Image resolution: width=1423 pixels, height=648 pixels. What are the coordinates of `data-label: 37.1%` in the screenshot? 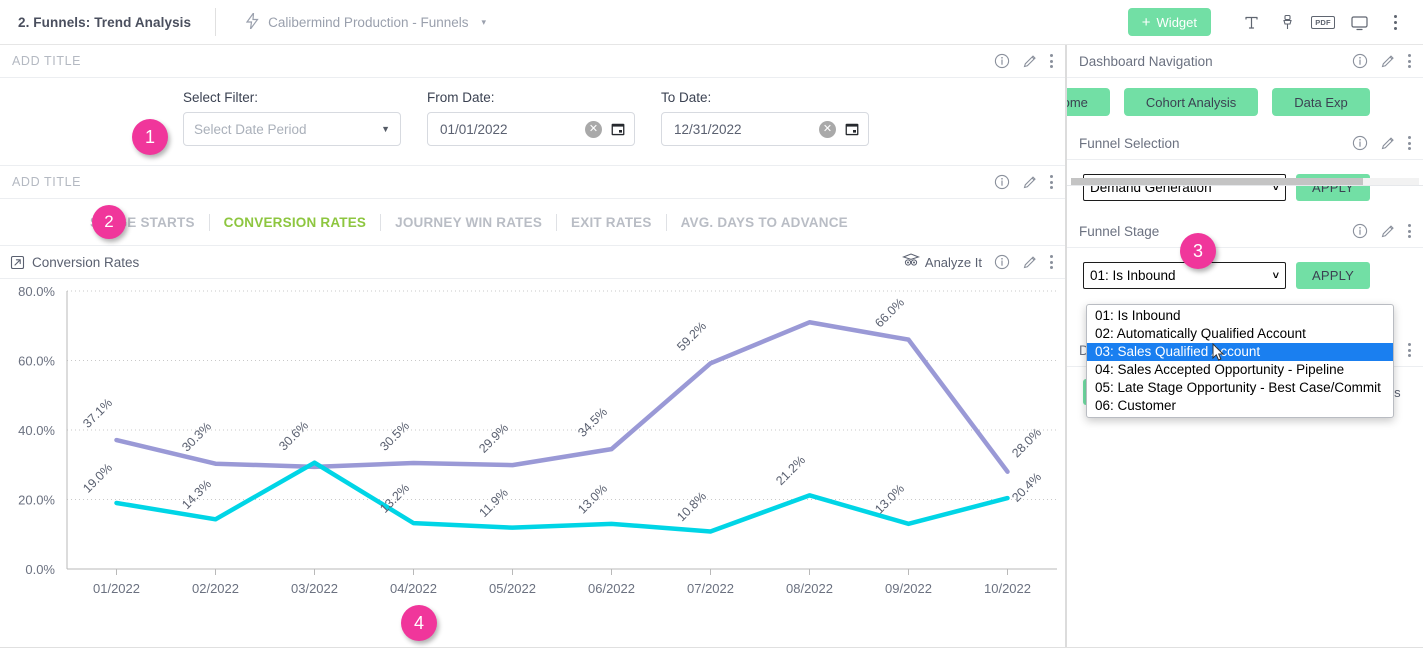 It's located at (97, 413).